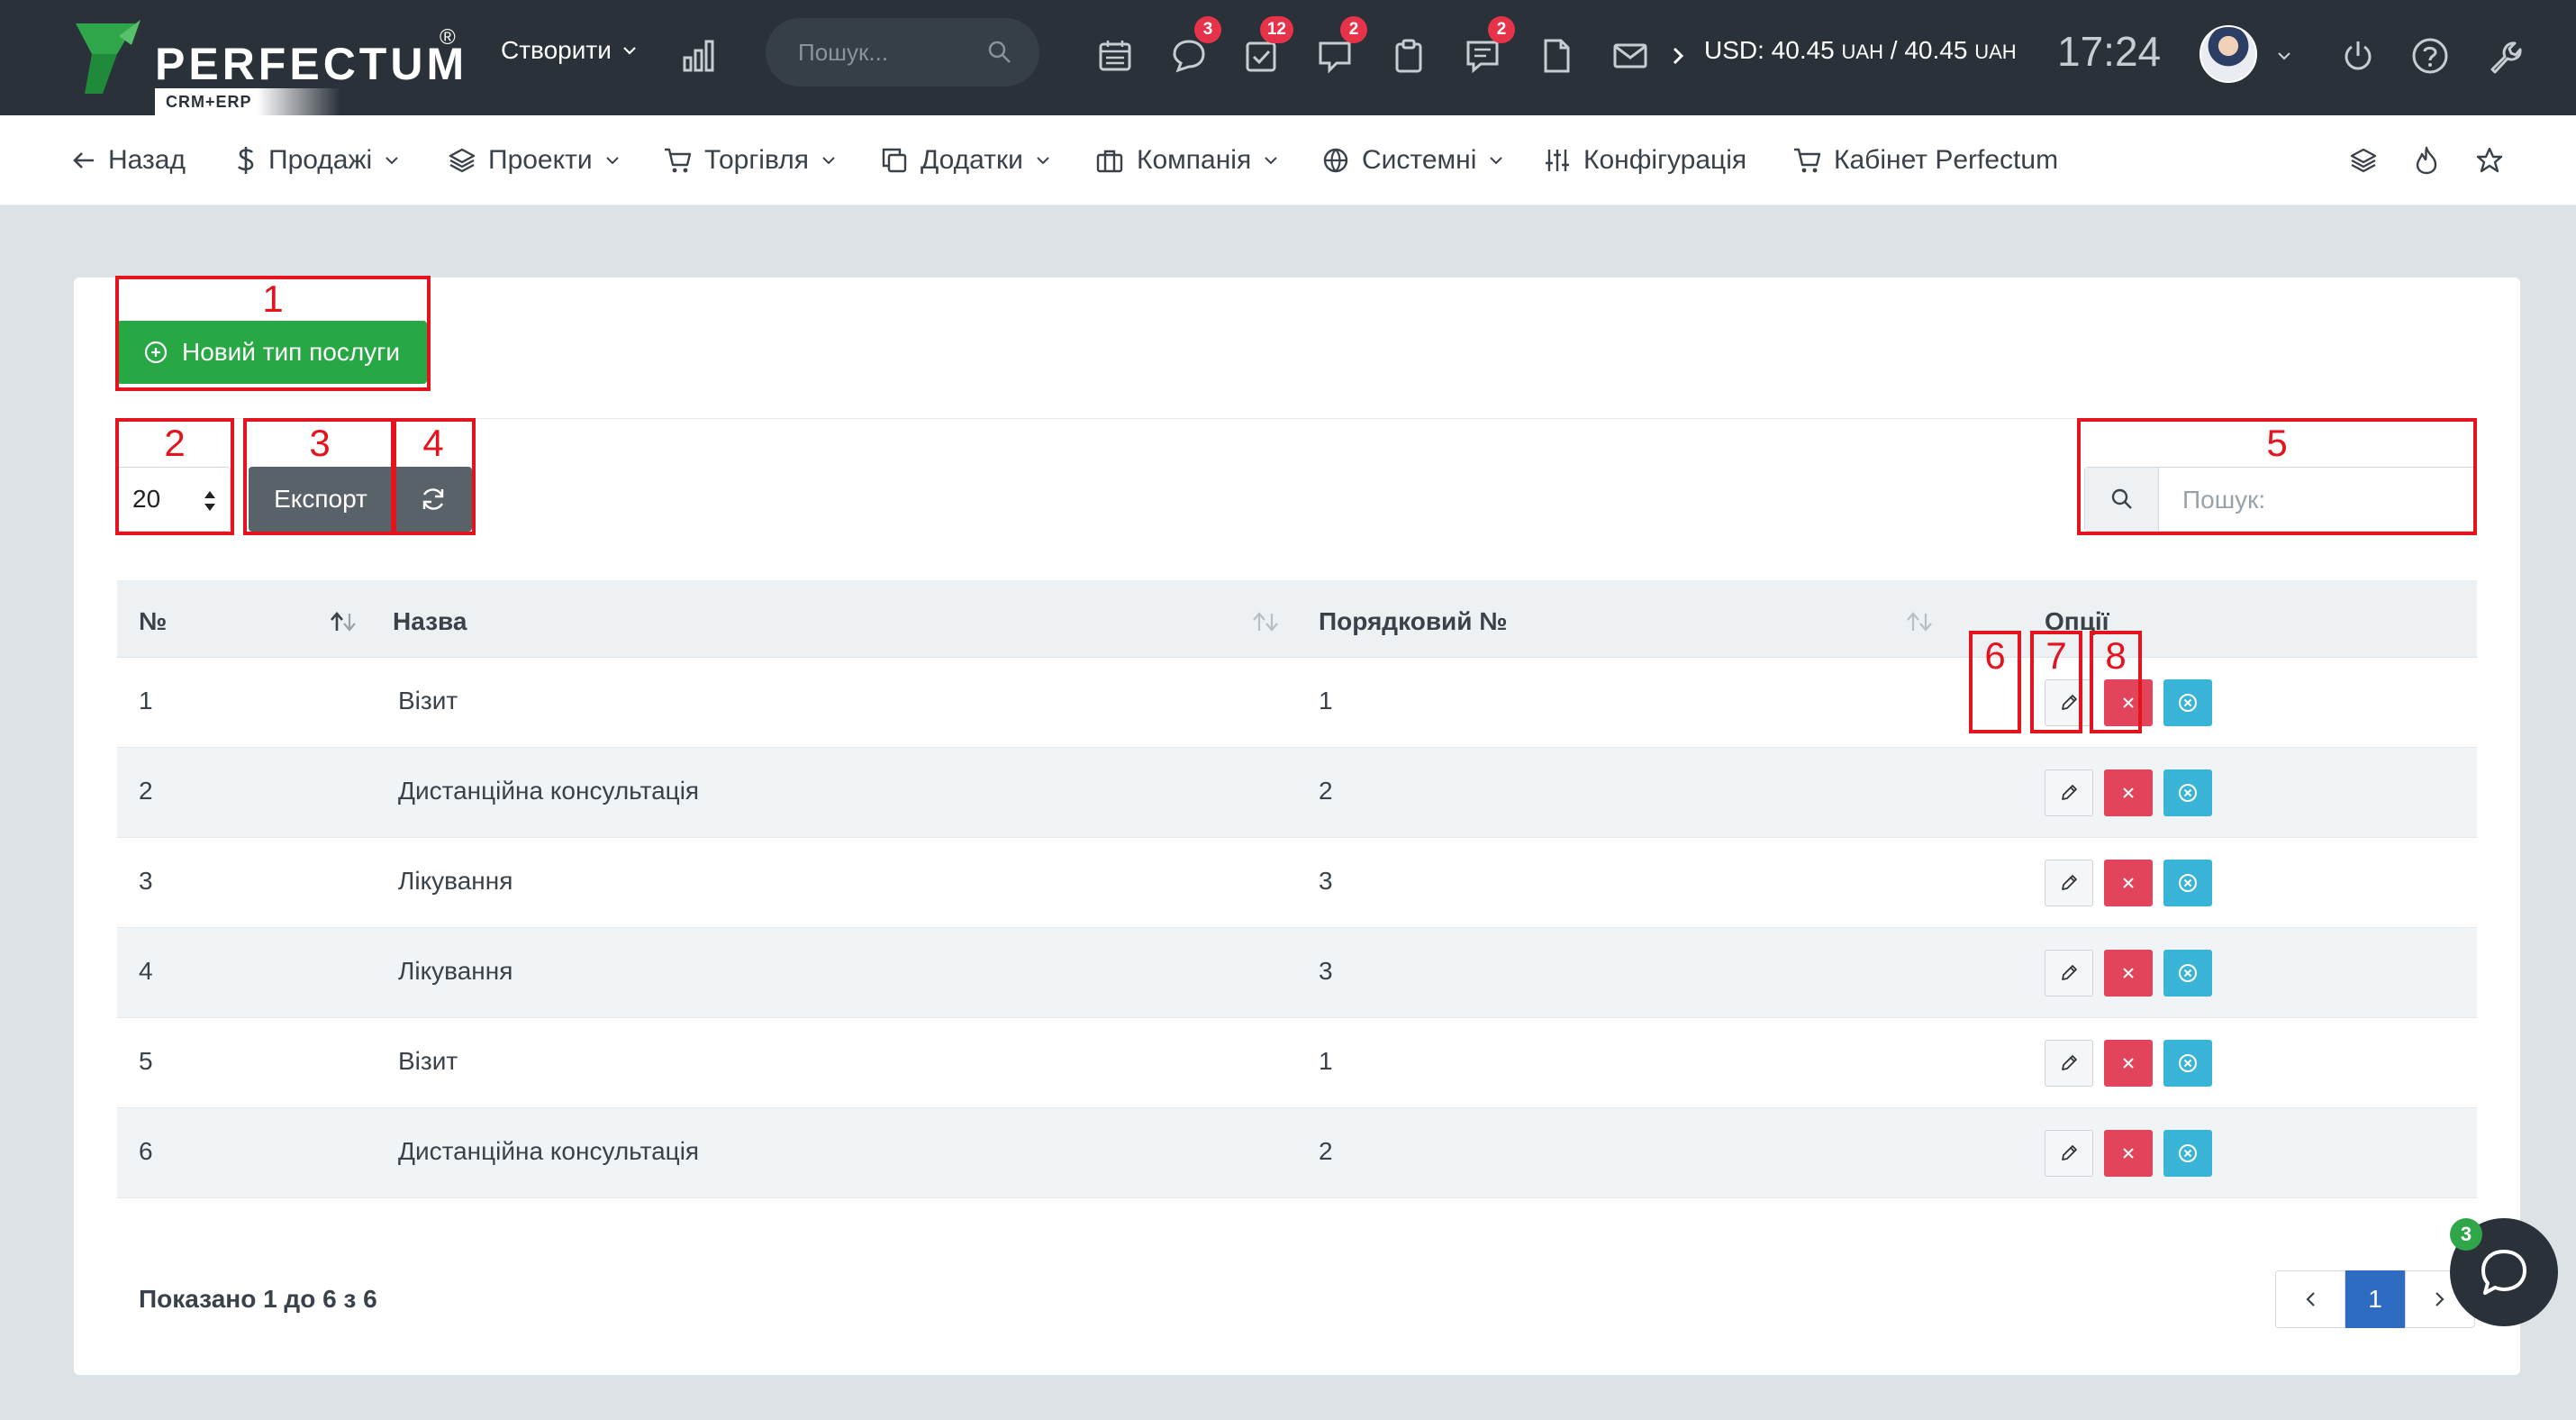 The height and width of the screenshot is (1420, 2576). Describe the element at coordinates (2228, 54) in the screenshot. I see `avatar` at that location.